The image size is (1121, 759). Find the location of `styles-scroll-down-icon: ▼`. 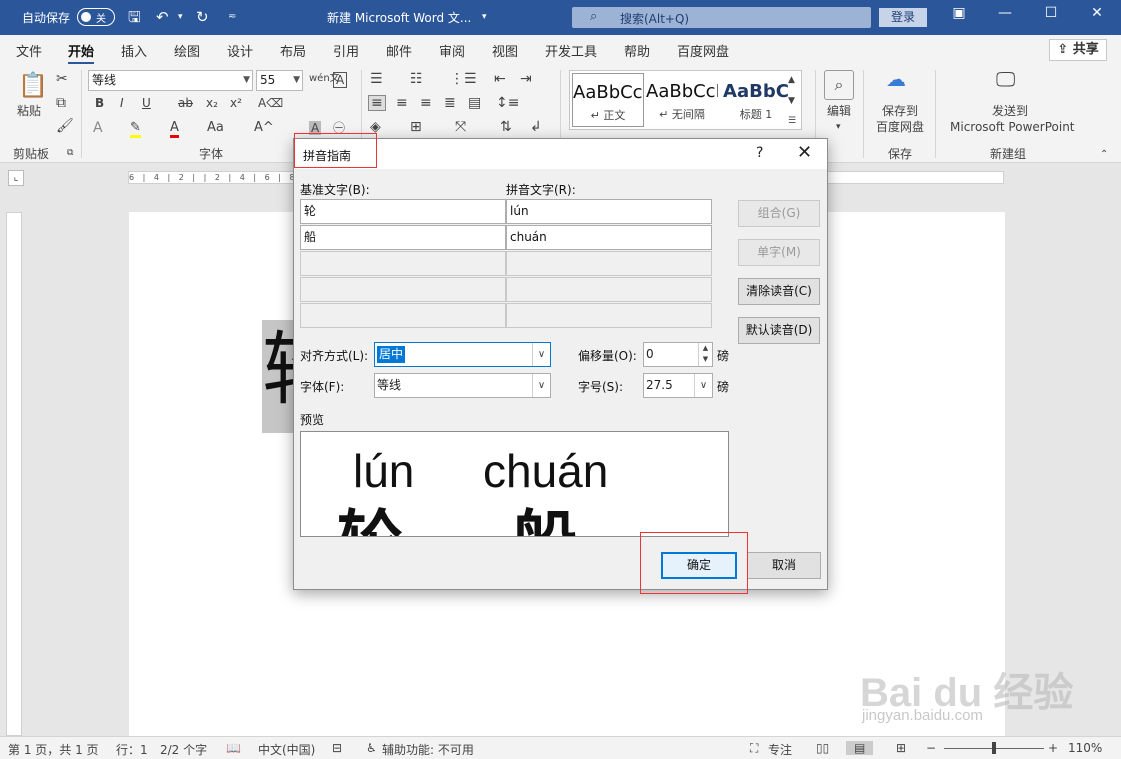

styles-scroll-down-icon: ▼ is located at coordinates (791, 101).